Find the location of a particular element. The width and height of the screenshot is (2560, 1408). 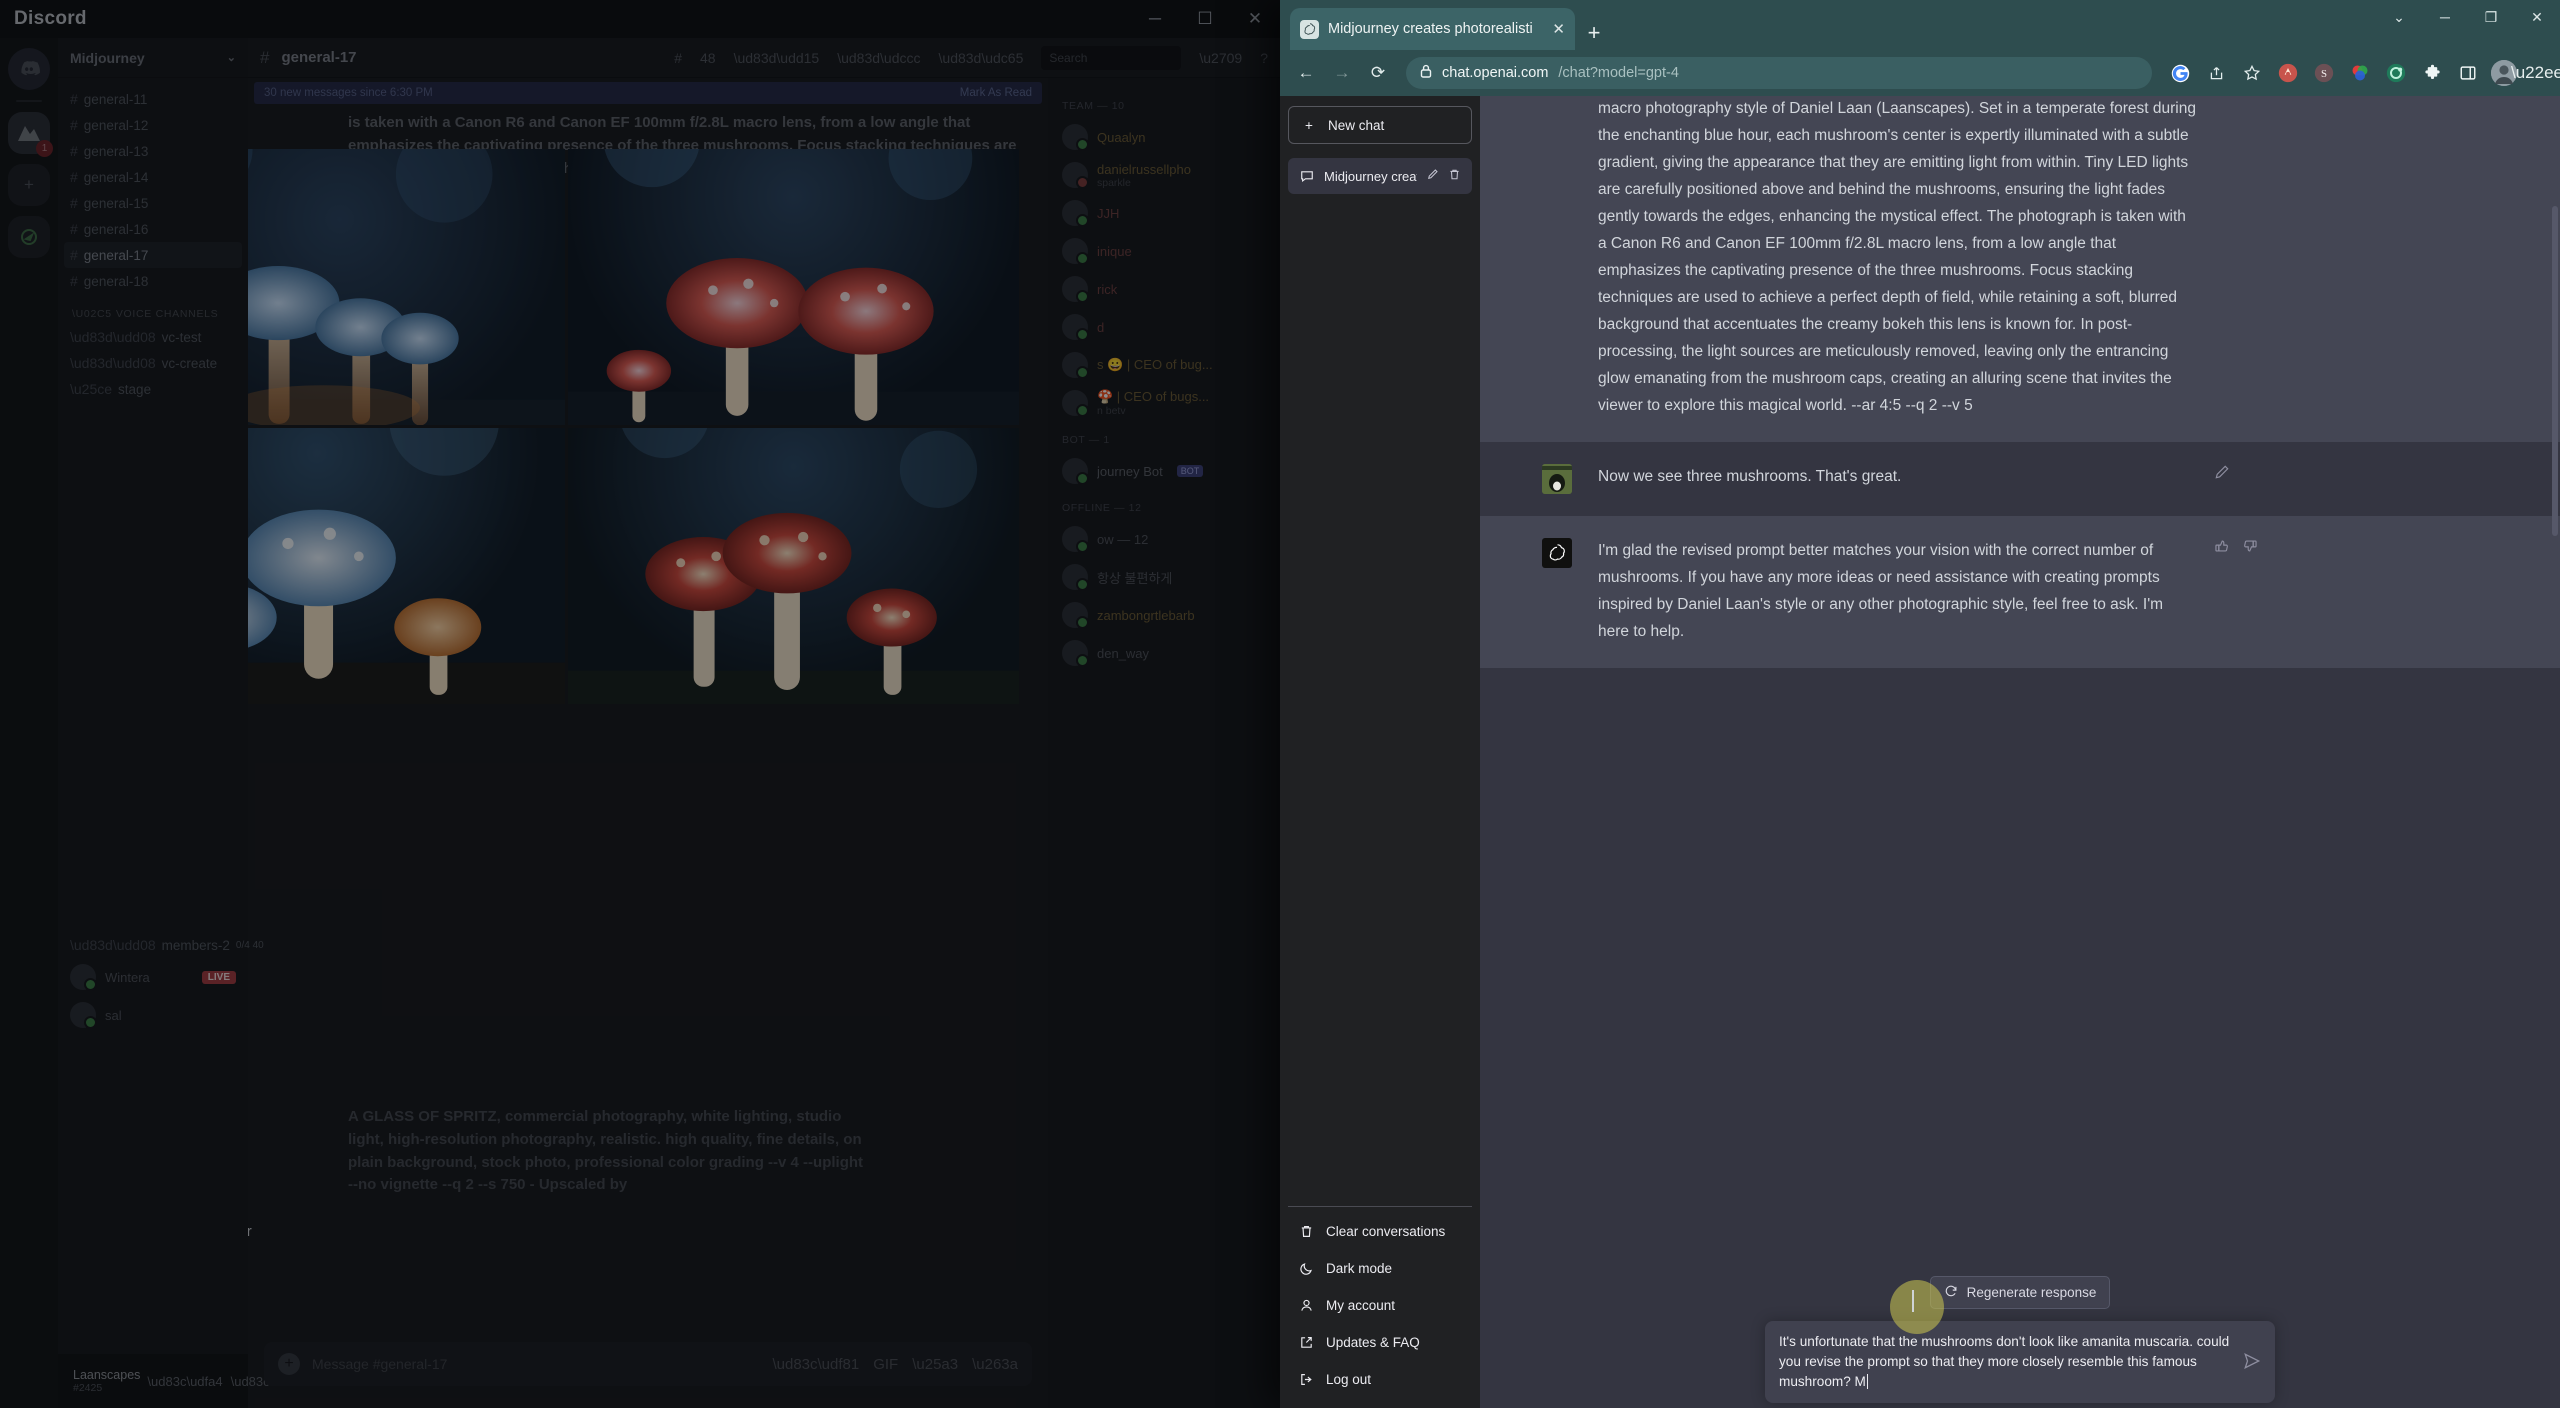

extension-colors-icon is located at coordinates (2360, 73).